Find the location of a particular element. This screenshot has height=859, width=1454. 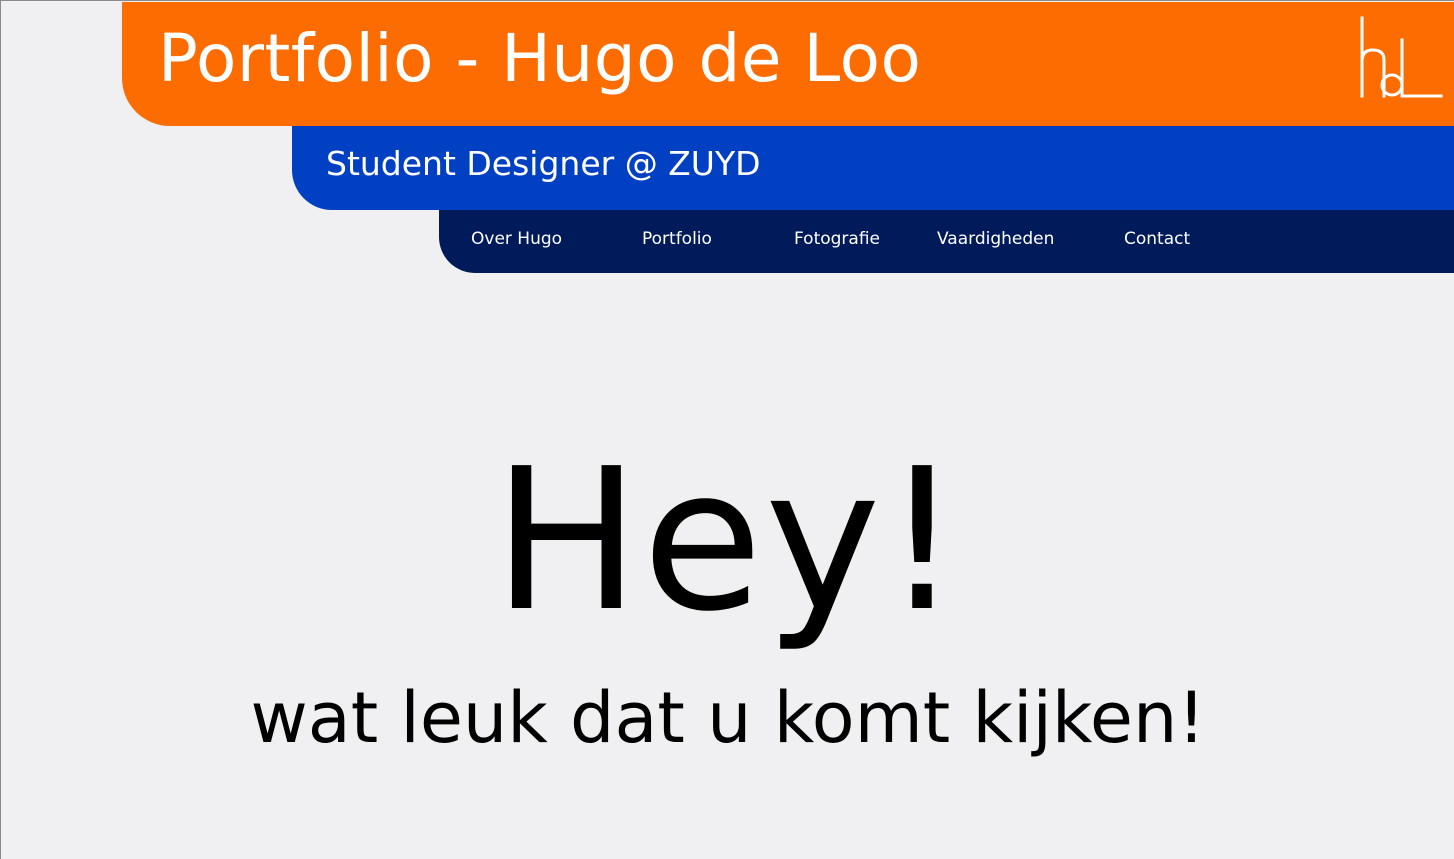

header-orange-band: Portfolio - Hugo de Loo is located at coordinates (788, 64).